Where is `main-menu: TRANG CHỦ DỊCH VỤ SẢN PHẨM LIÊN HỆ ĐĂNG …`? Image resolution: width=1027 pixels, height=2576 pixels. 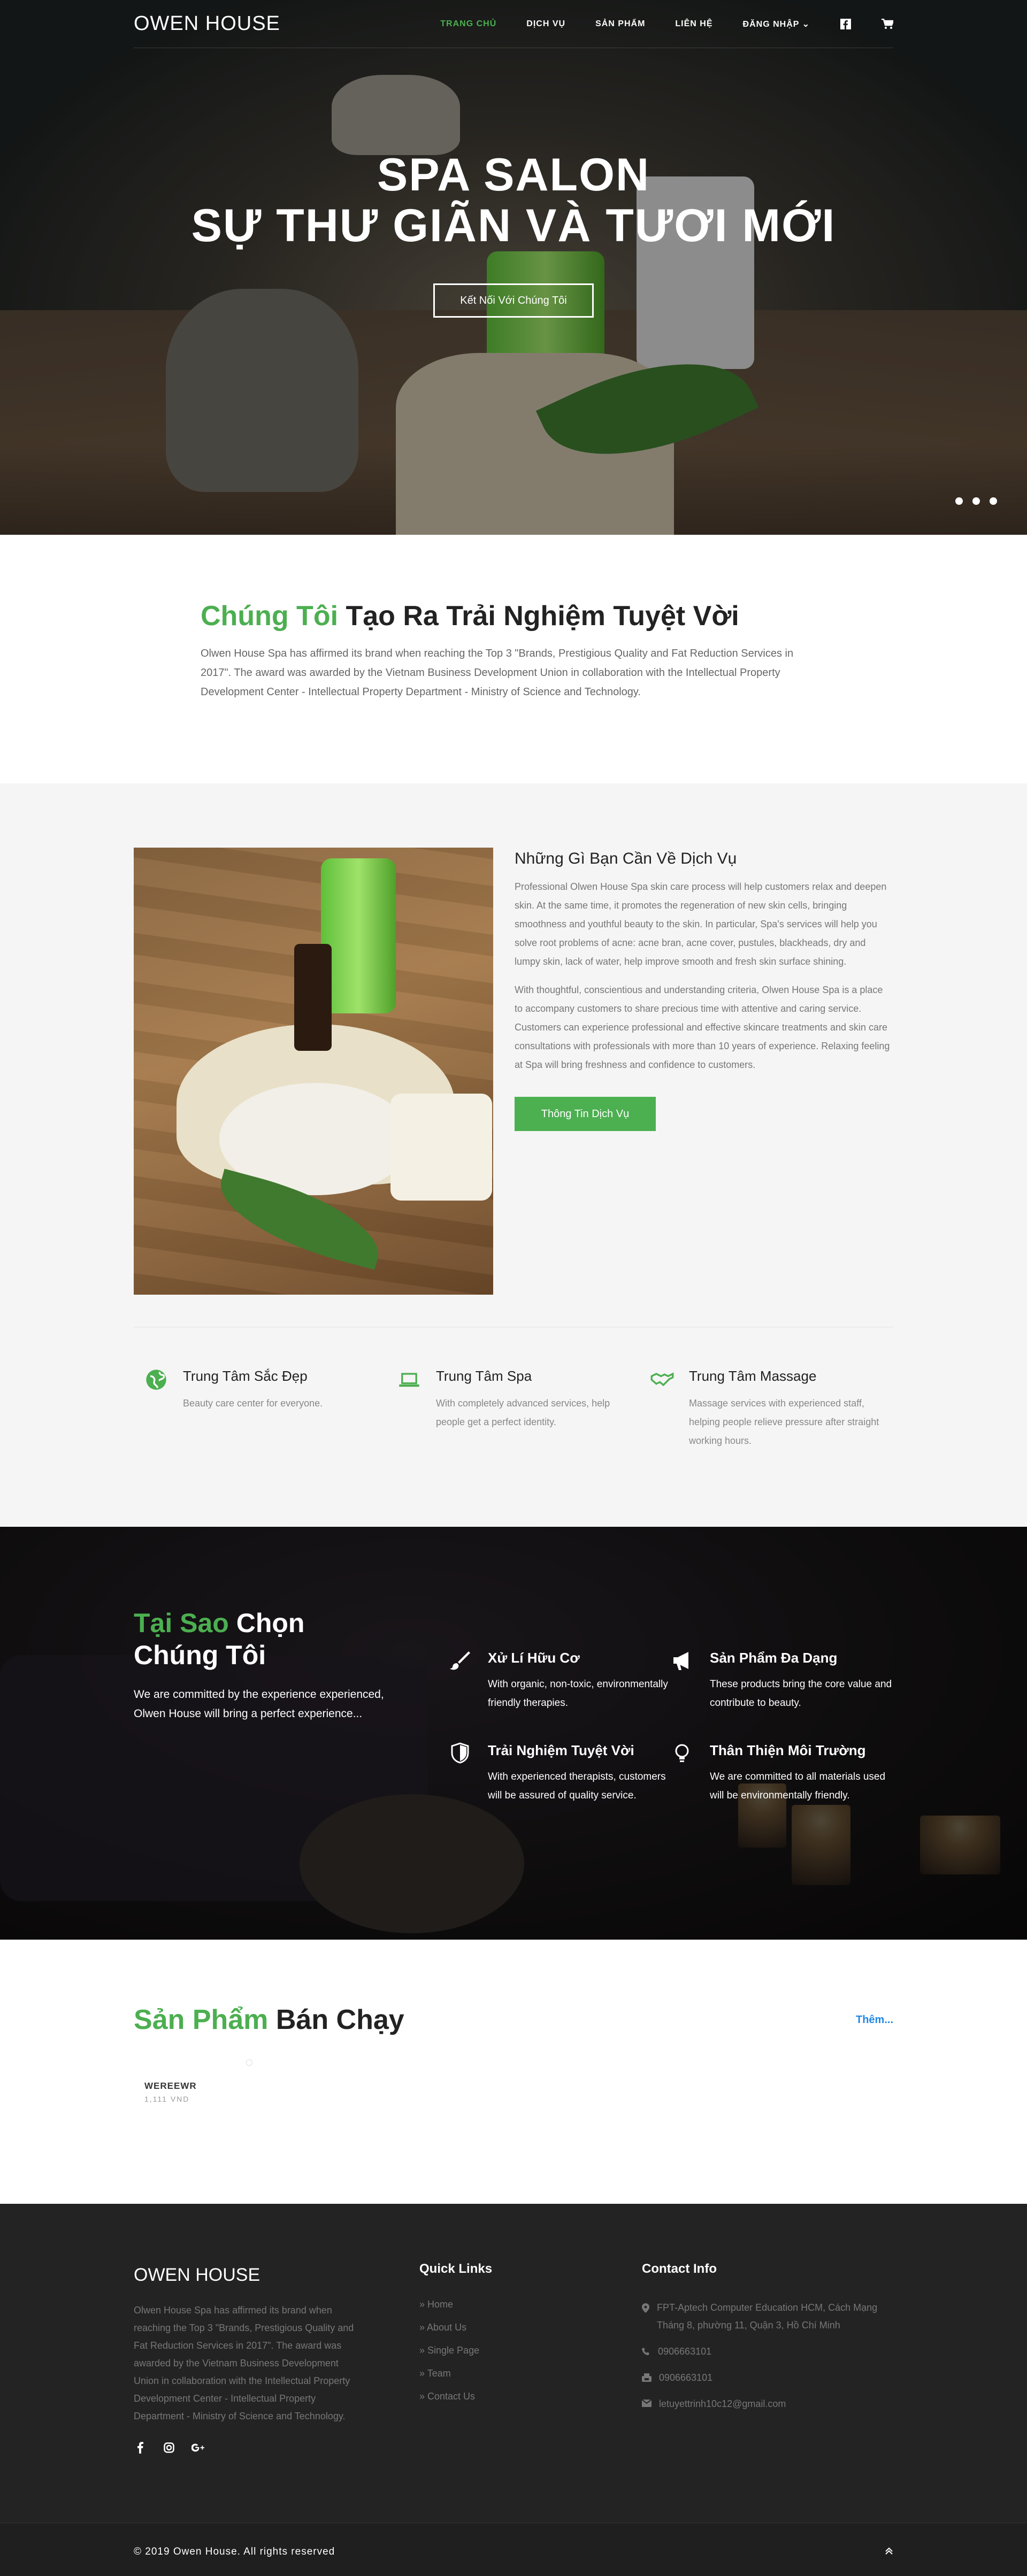
main-menu: TRANG CHỦ DỊCH VỤ SẢN PHẨM LIÊN HỆ ĐĂNG … is located at coordinates (666, 24).